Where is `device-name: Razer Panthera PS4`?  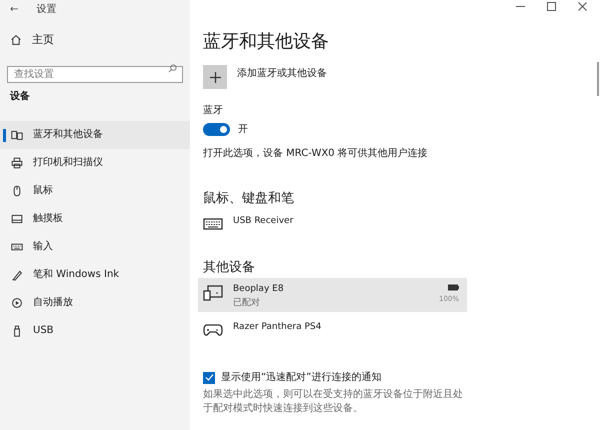
device-name: Razer Panthera PS4 is located at coordinates (277, 327).